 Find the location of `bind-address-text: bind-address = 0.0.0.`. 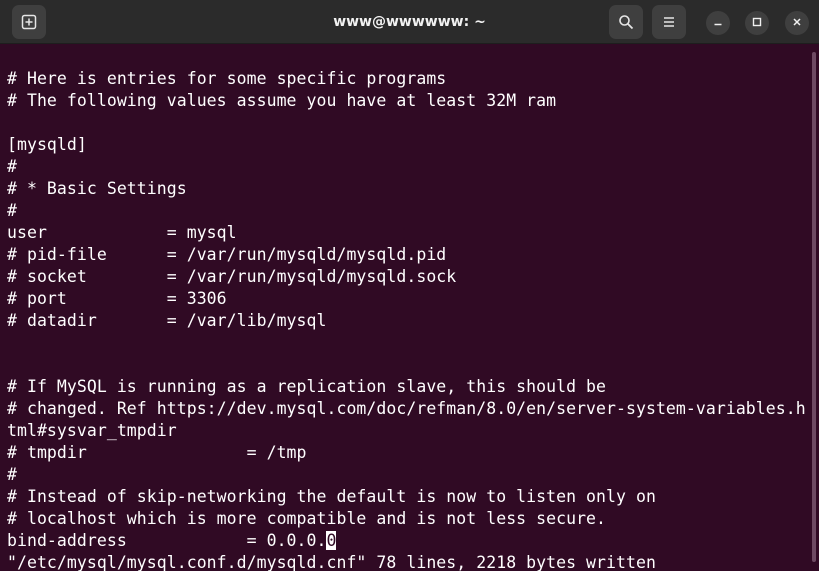

bind-address-text: bind-address = 0.0.0. is located at coordinates (167, 540).